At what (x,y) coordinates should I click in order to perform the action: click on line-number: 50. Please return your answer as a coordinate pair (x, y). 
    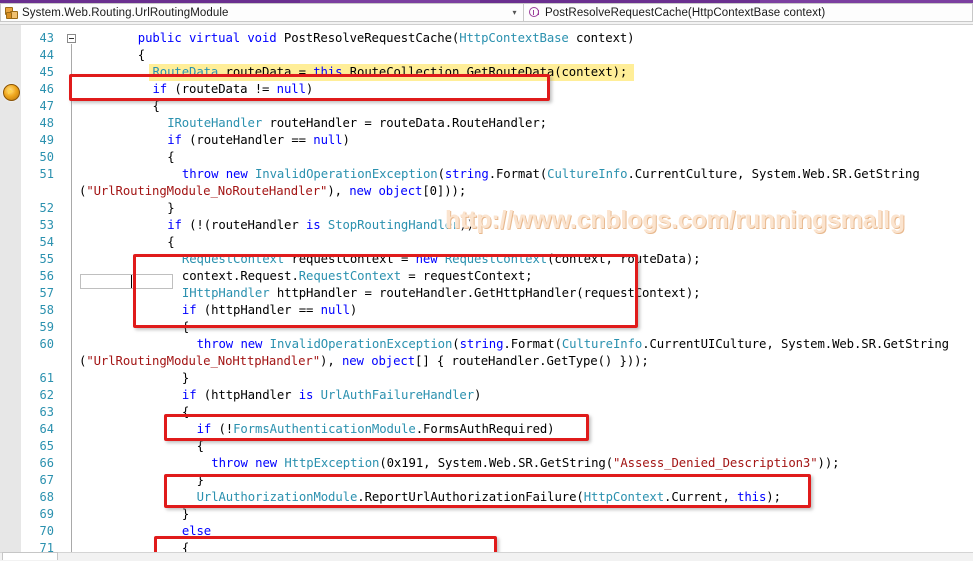
    Looking at the image, I should click on (46, 157).